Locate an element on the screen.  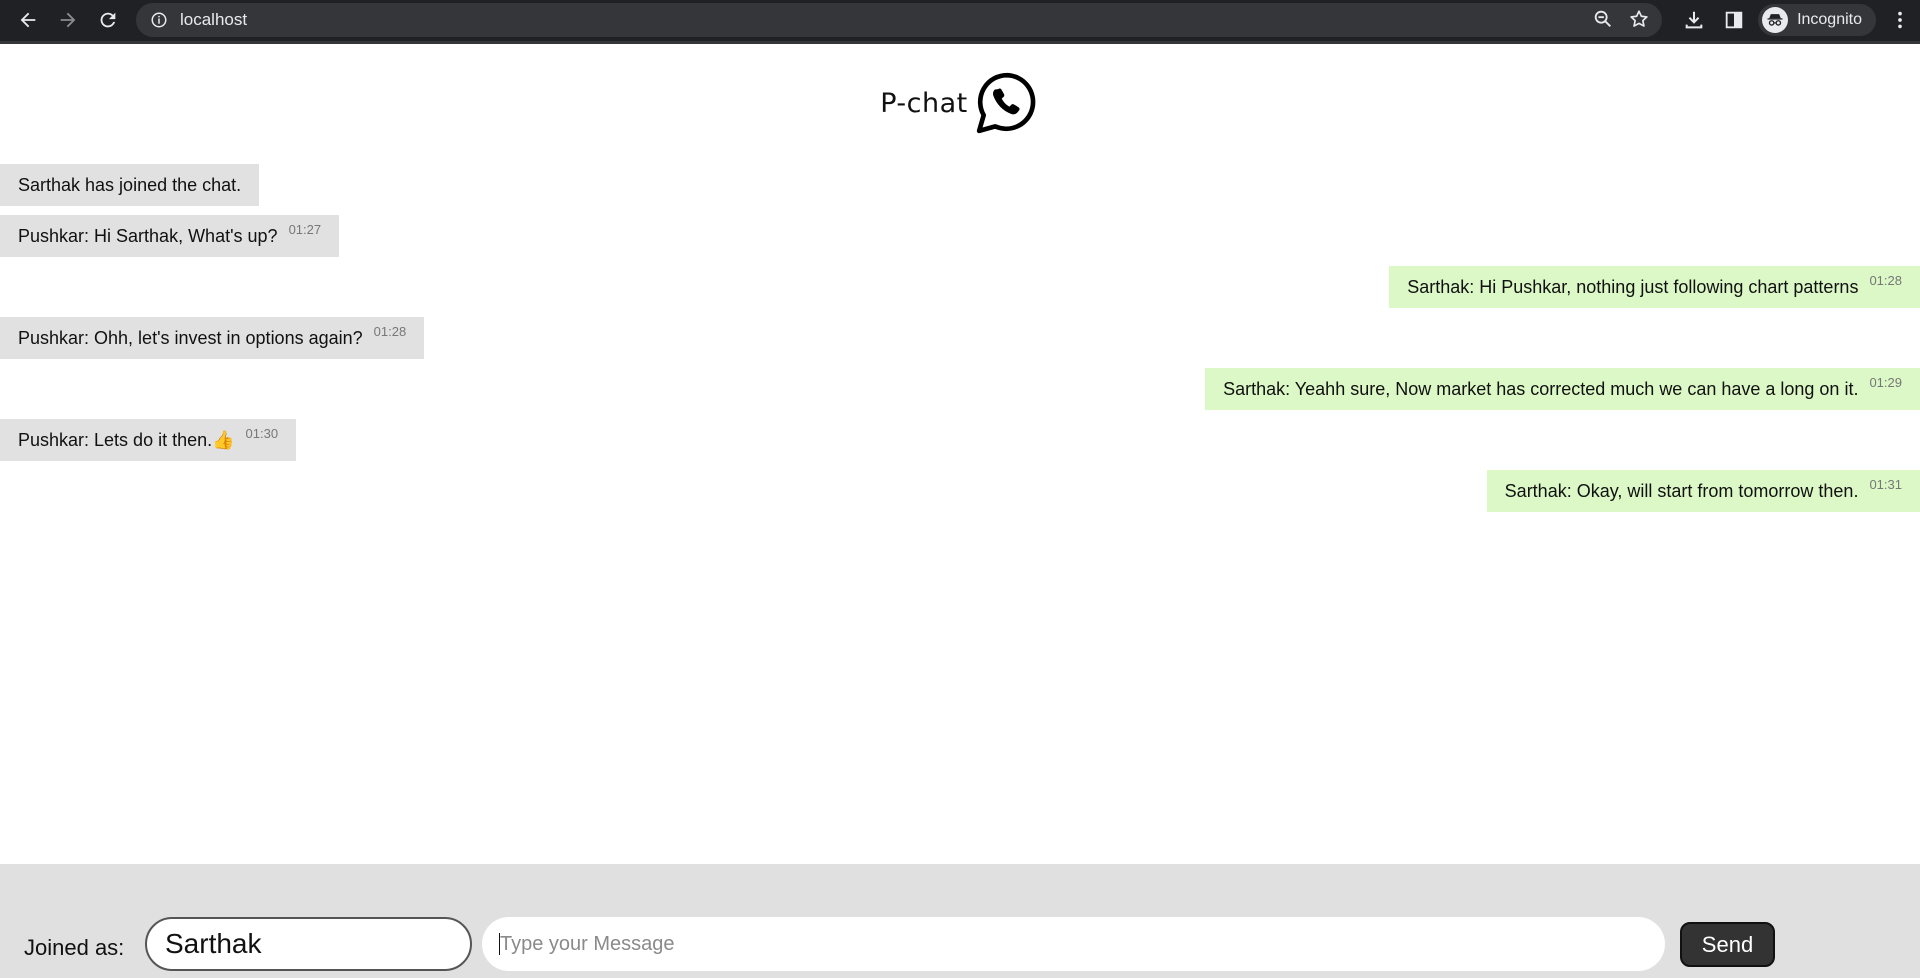
back-button is located at coordinates (28, 20).